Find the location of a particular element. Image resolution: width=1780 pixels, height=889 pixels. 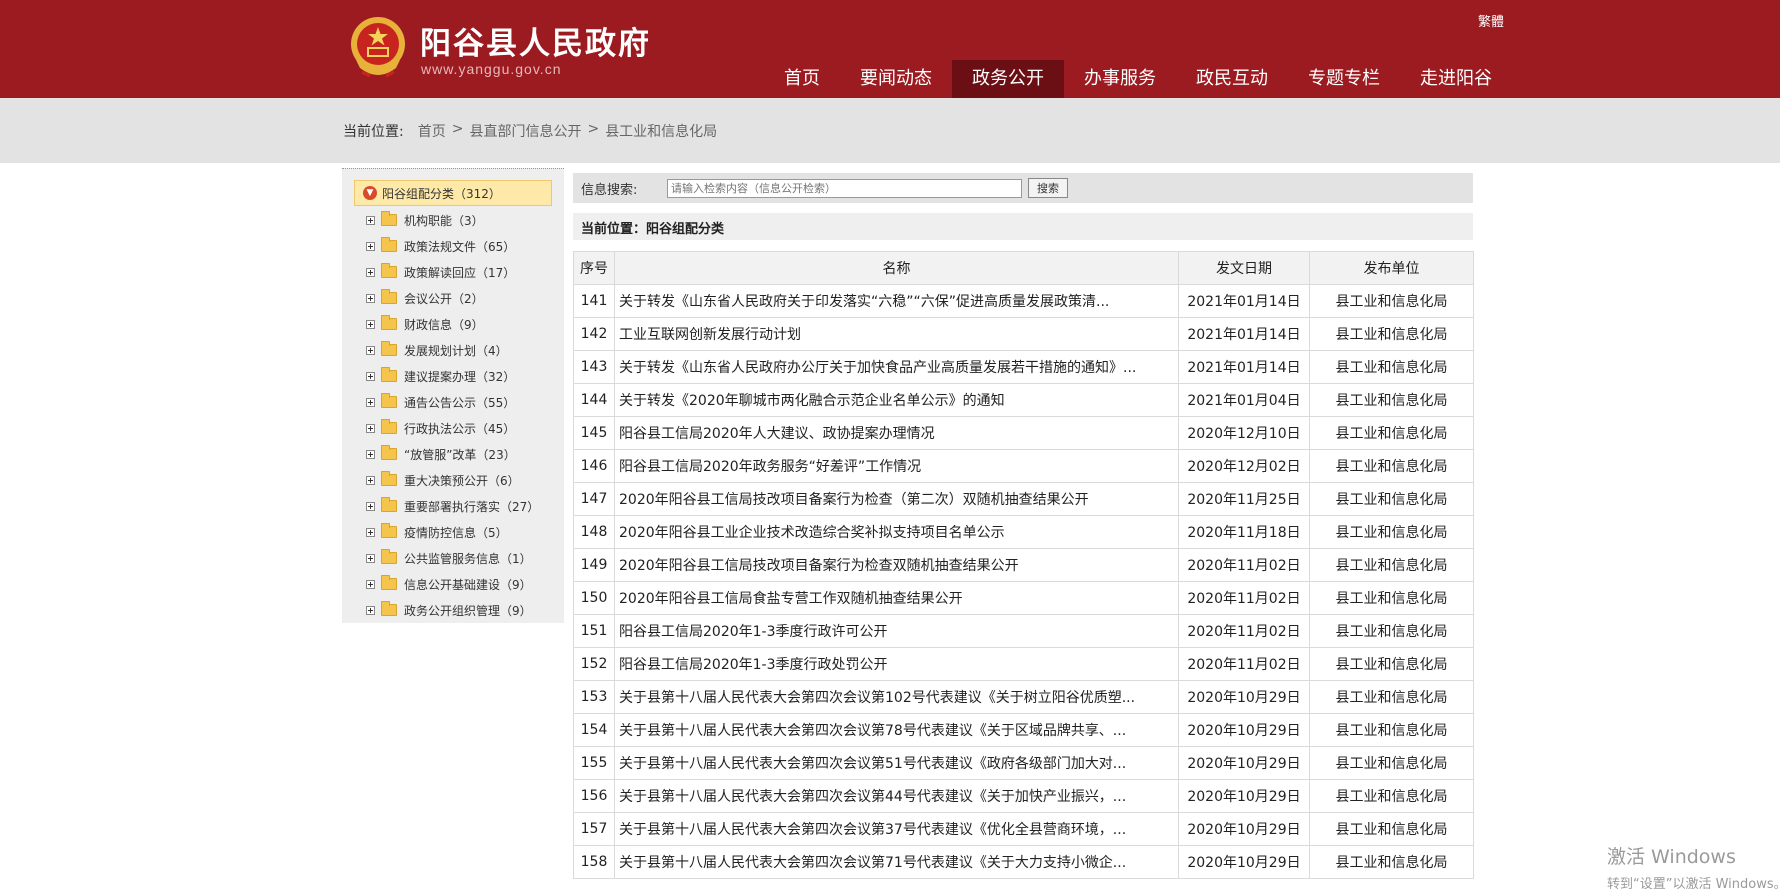

search-button: 搜索 is located at coordinates (1048, 188).